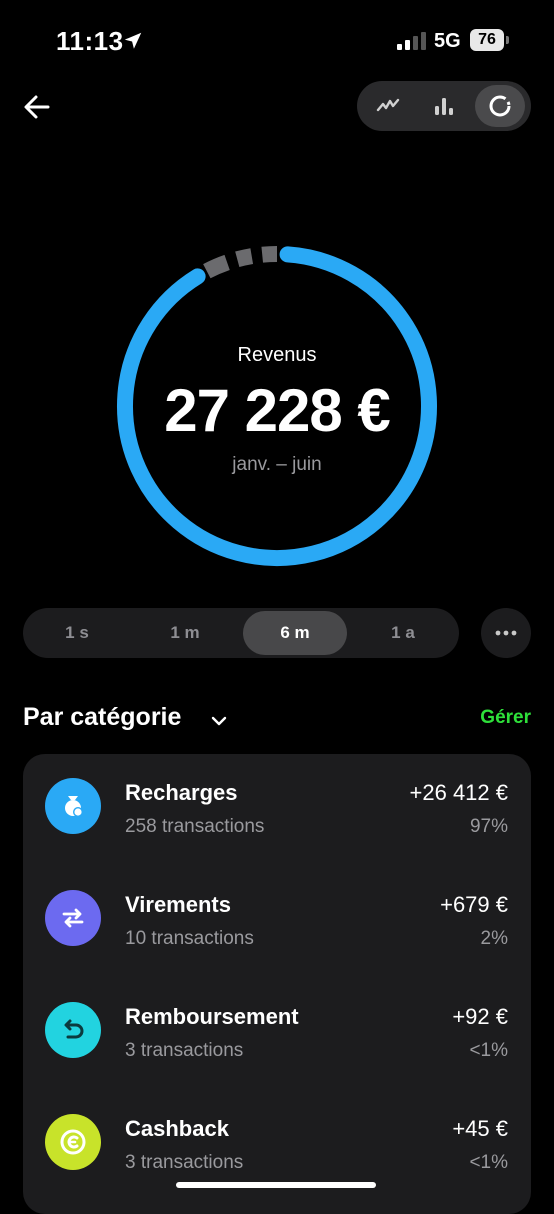 This screenshot has width=554, height=1214. What do you see at coordinates (212, 1016) in the screenshot?
I see `category-name: Remboursement` at bounding box center [212, 1016].